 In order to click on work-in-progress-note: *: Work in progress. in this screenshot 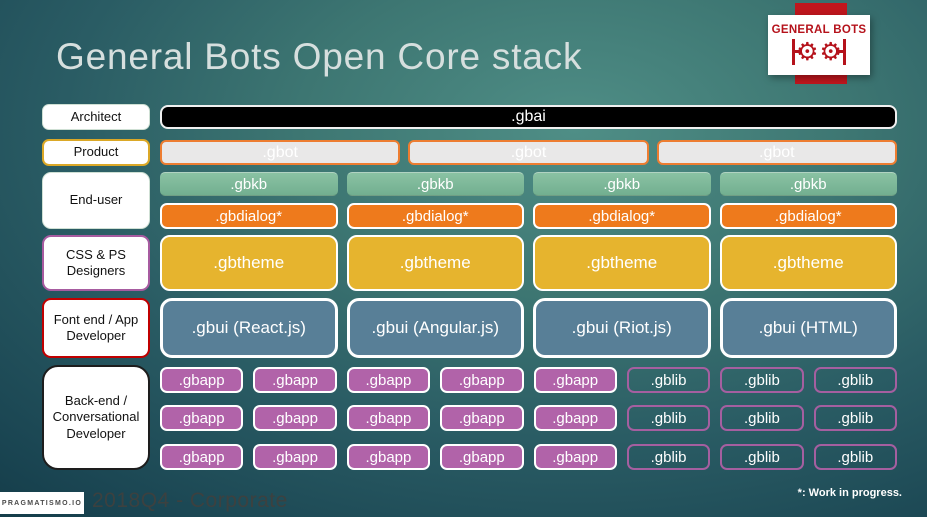, I will do `click(849, 493)`.